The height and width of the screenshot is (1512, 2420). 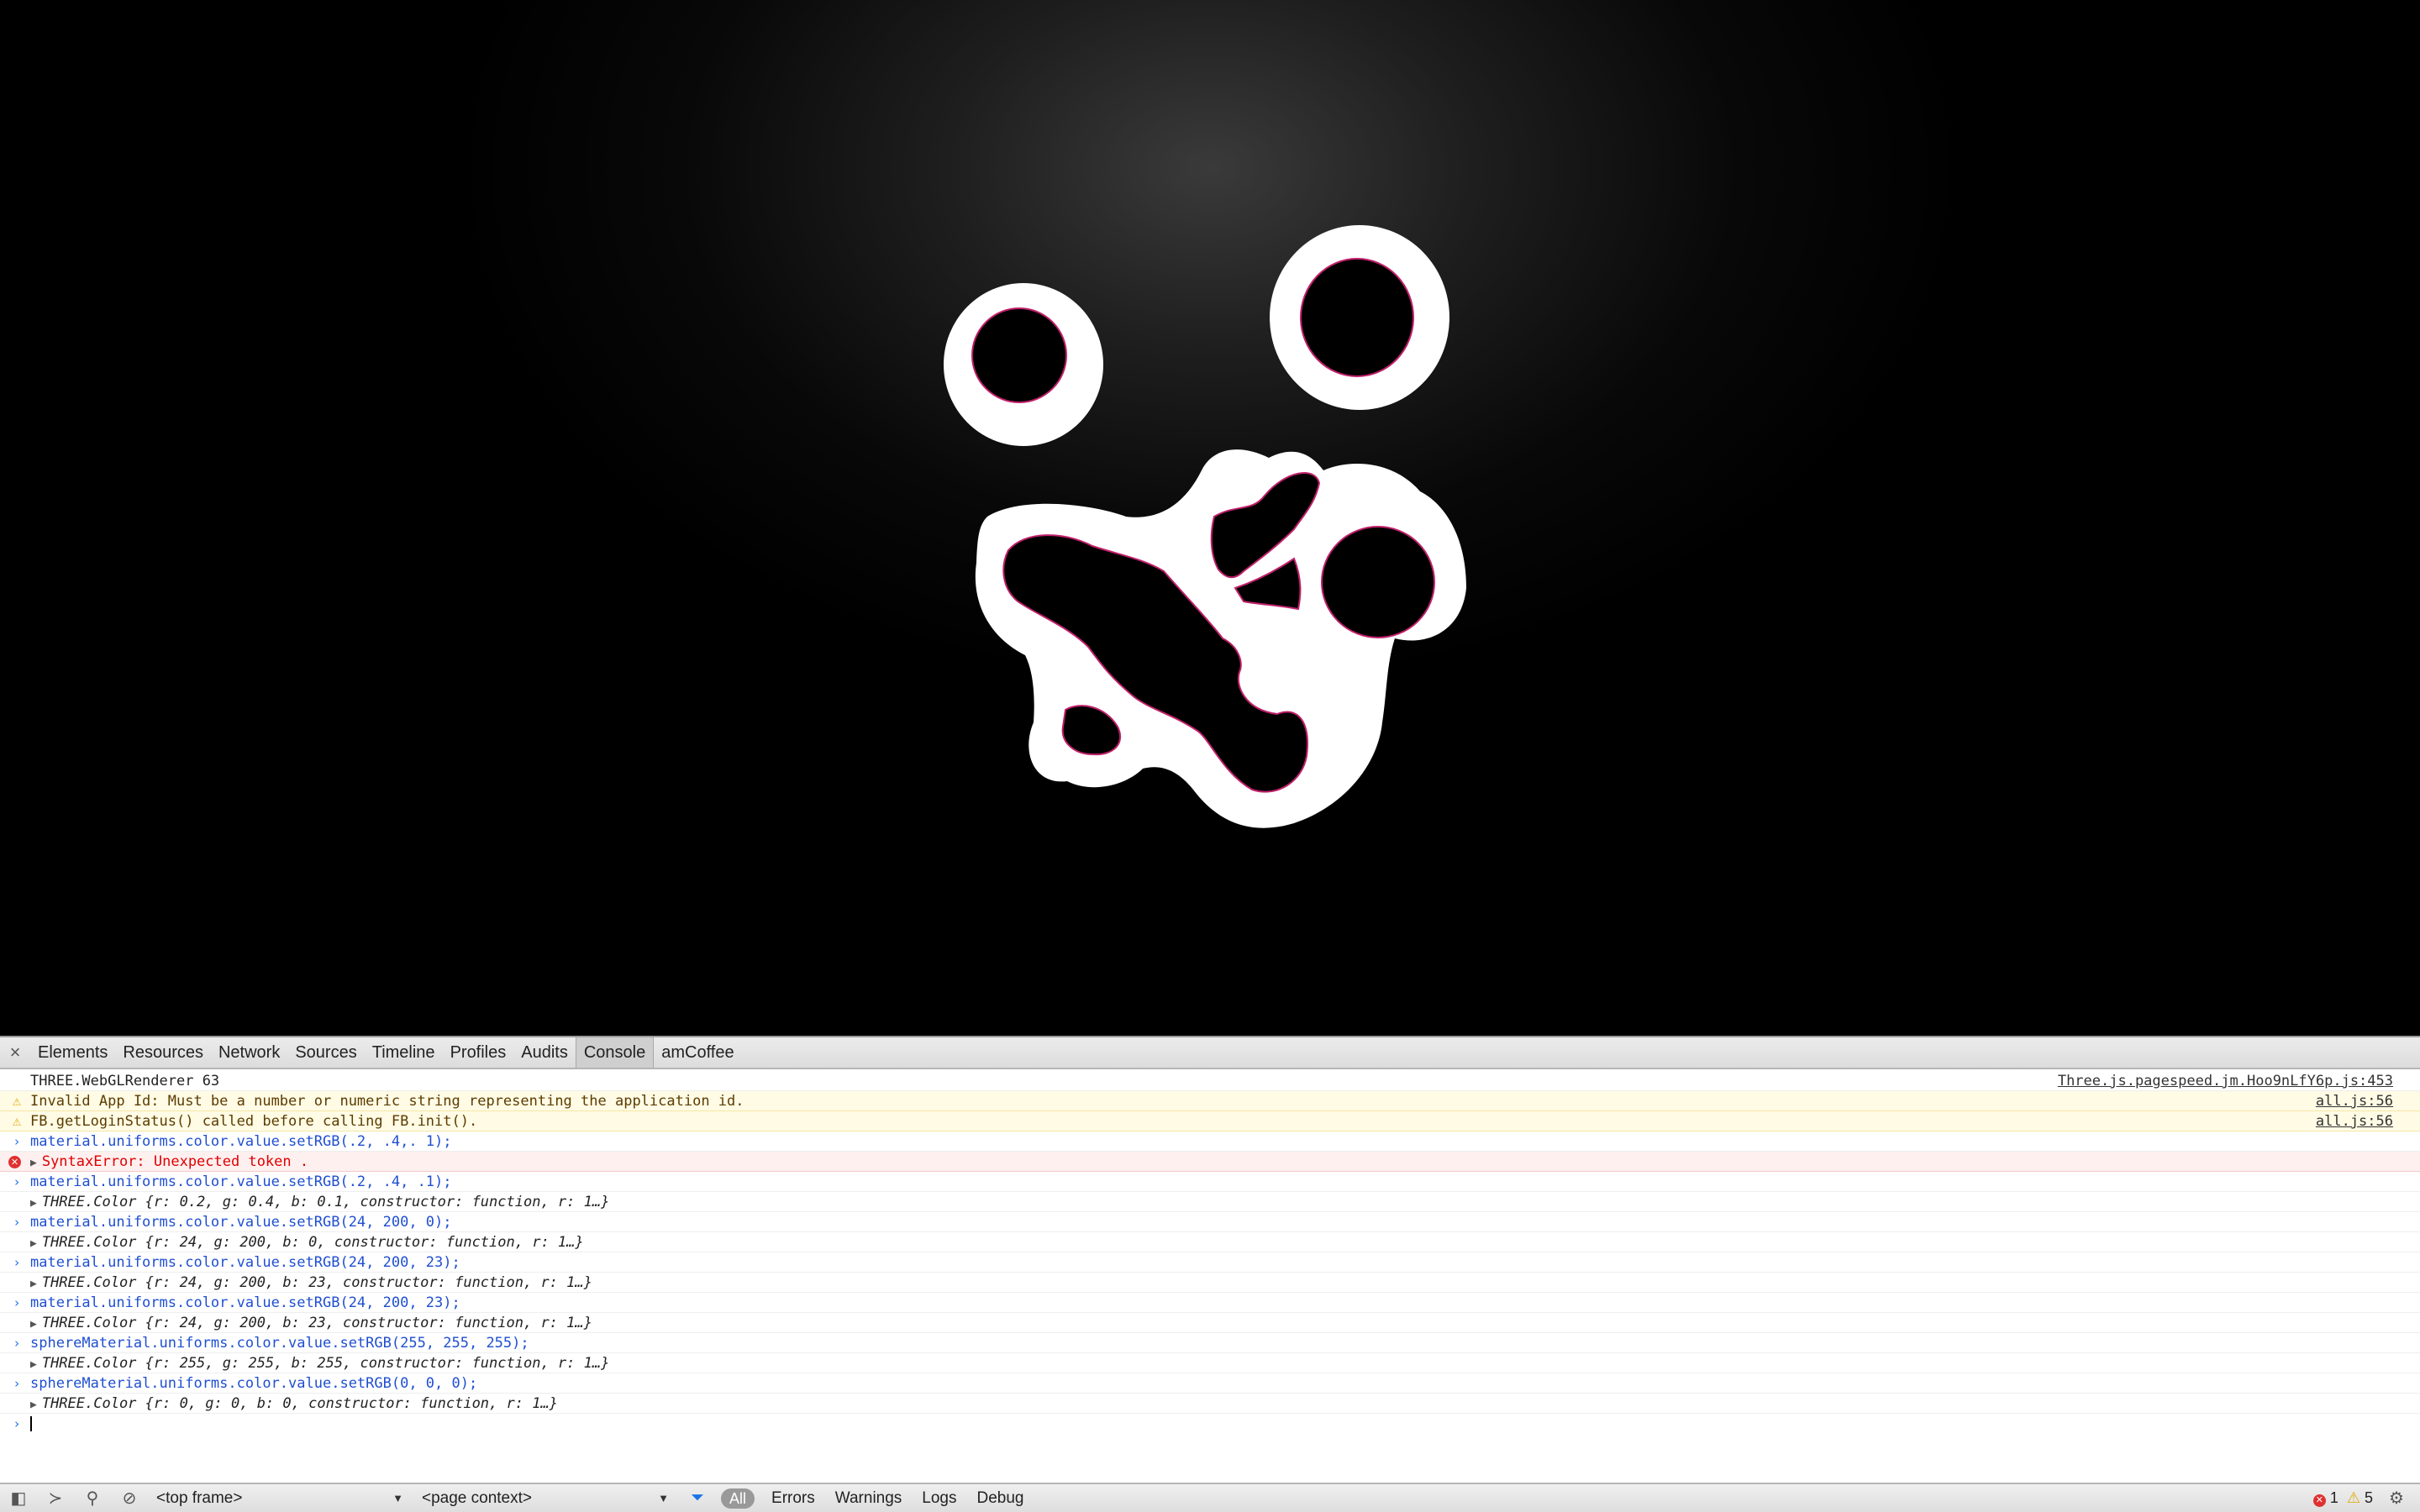 What do you see at coordinates (615, 1052) in the screenshot?
I see `tab-console: Console` at bounding box center [615, 1052].